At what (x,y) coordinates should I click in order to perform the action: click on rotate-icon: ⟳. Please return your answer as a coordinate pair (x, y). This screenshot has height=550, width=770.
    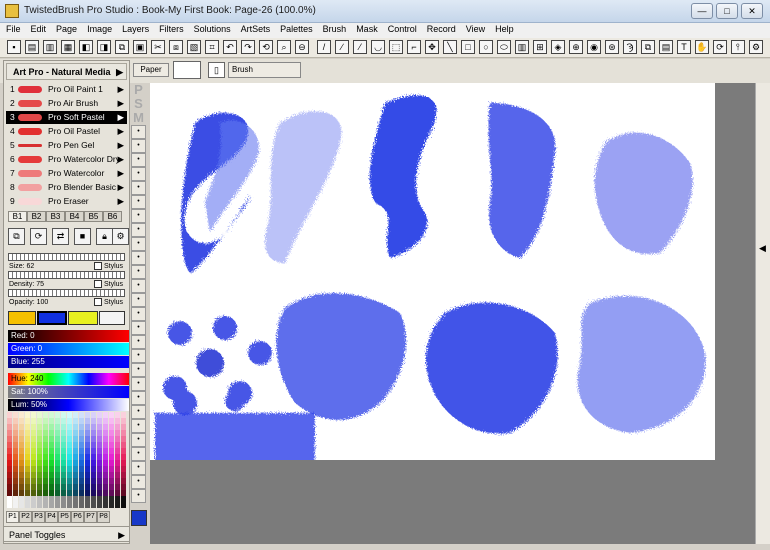
    Looking at the image, I should click on (720, 47).